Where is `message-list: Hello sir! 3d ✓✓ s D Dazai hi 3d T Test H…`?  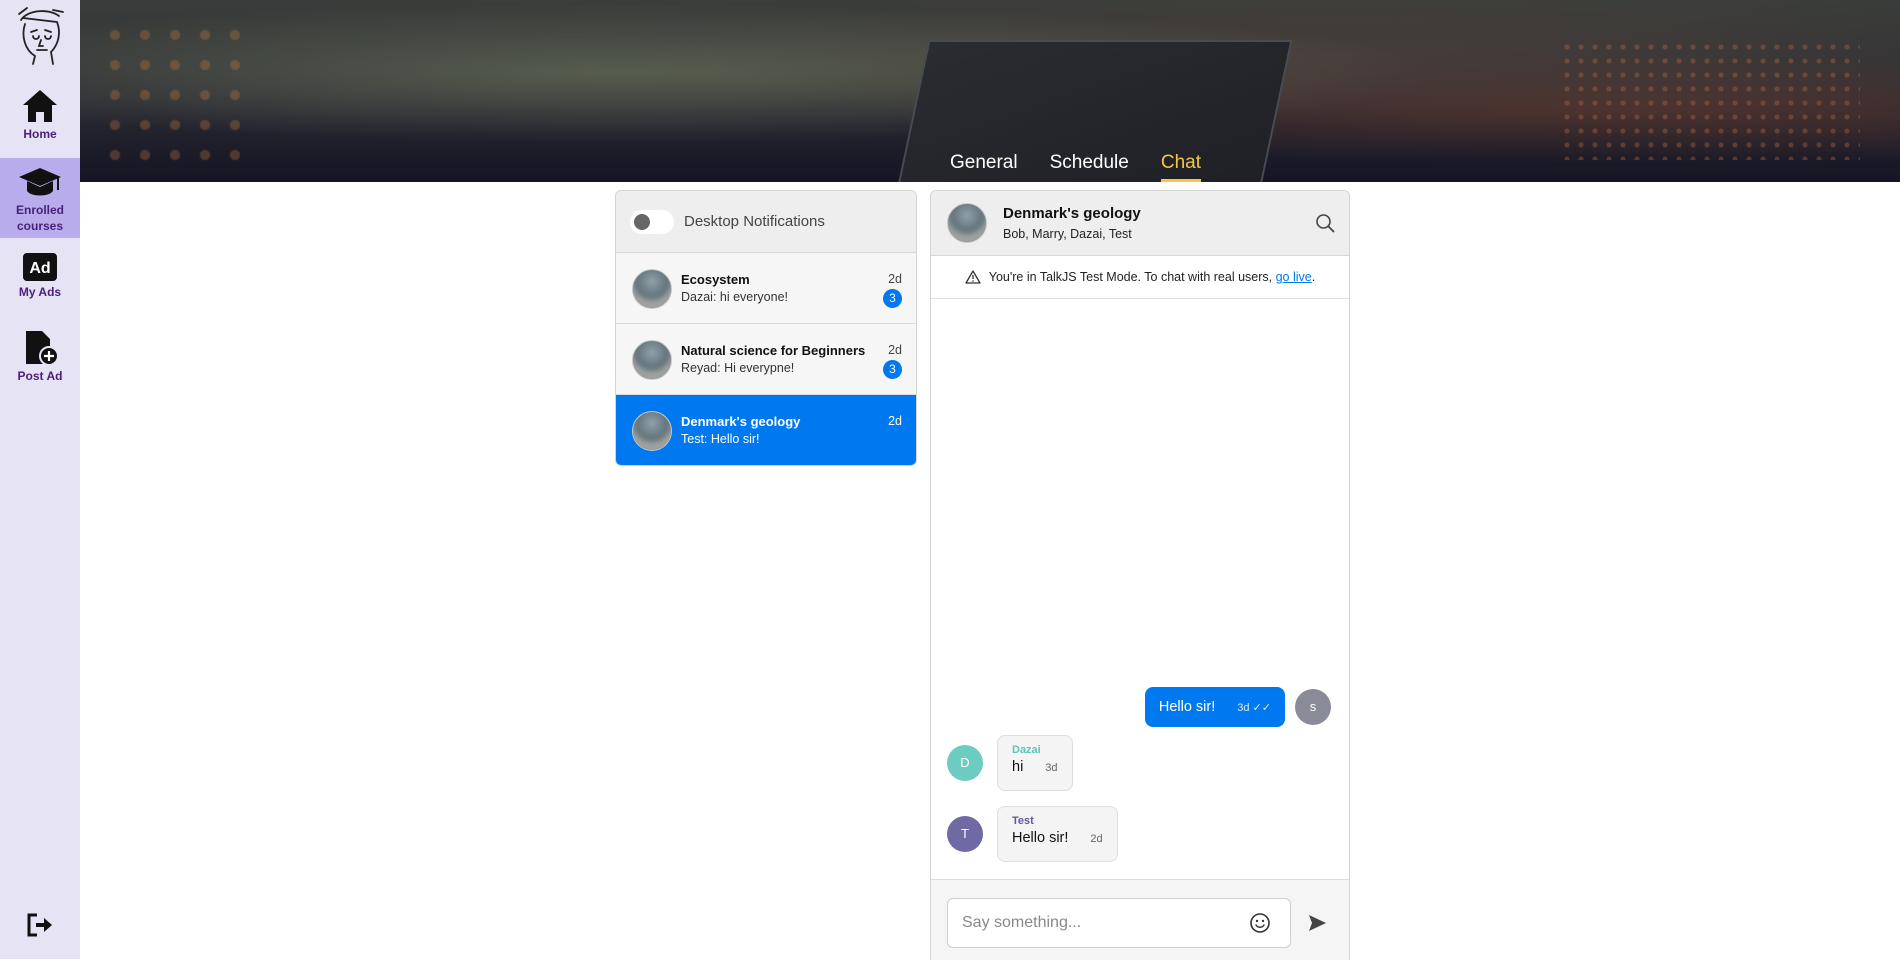 message-list: Hello sir! 3d ✓✓ s D Dazai hi 3d T Test H… is located at coordinates (1140, 589).